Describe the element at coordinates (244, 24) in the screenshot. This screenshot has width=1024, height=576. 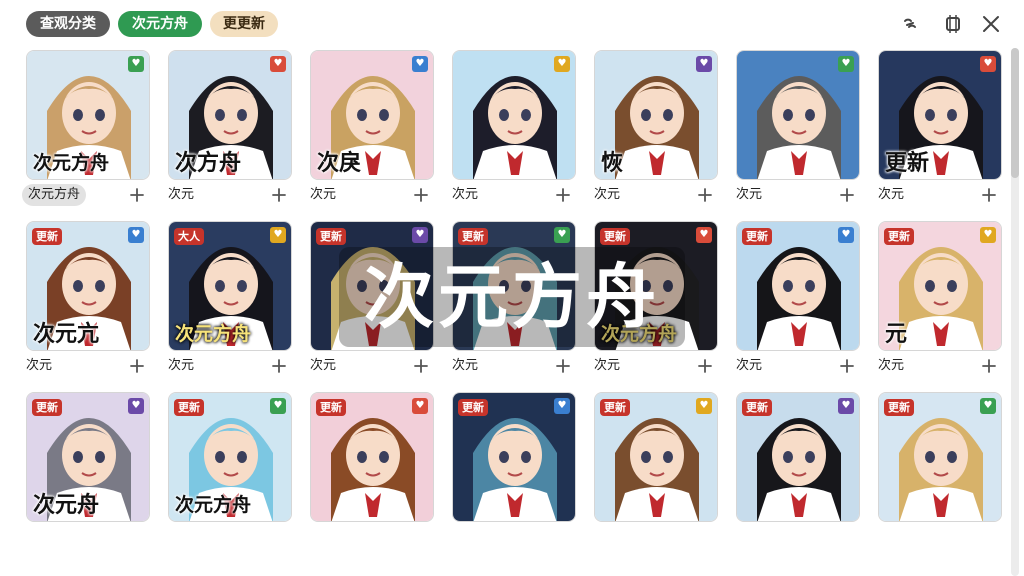
I see `filter-chip-update: 更更新` at that location.